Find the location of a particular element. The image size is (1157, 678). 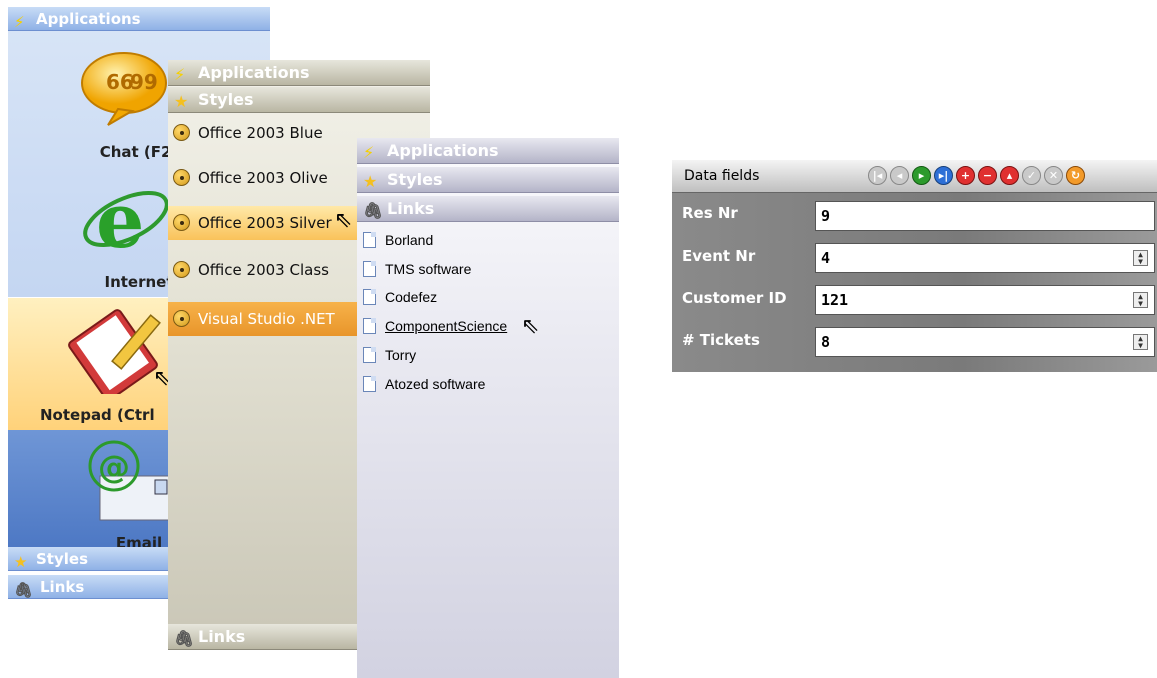

svg-text: 99 is located at coordinates (144, 82).